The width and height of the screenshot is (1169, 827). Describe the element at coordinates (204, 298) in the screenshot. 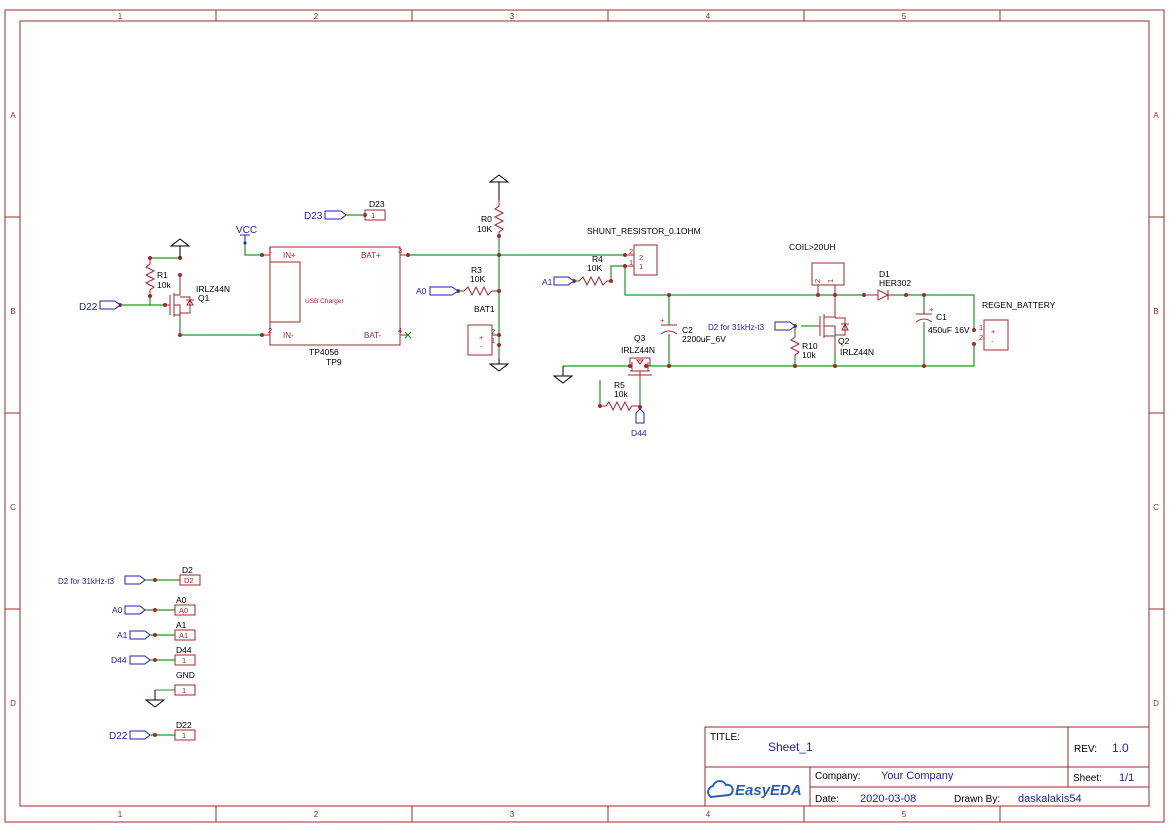

I see `q1-ref: Q1` at that location.